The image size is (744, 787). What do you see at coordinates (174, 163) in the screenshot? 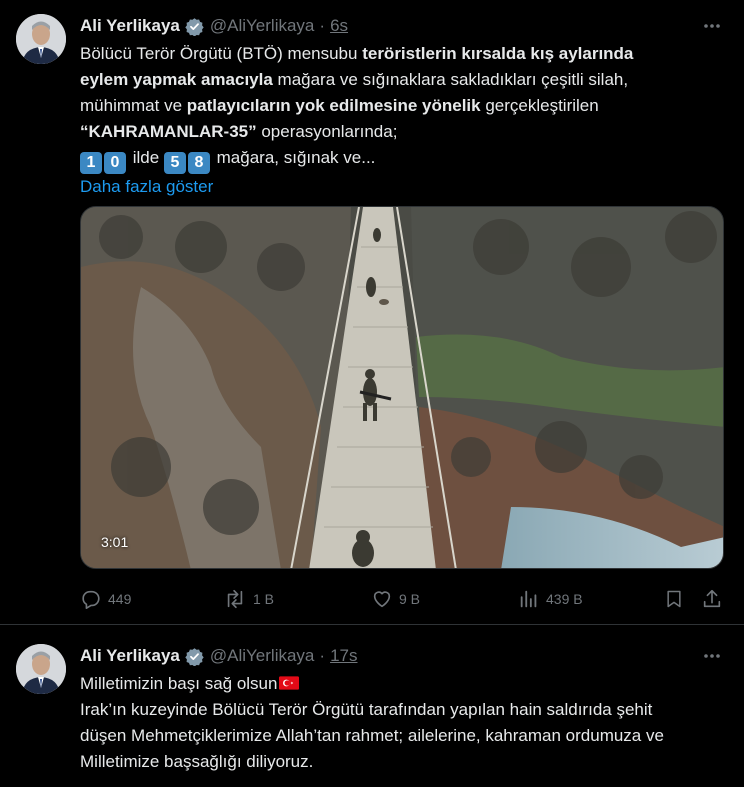
I see `keycap-digit: 5` at bounding box center [174, 163].